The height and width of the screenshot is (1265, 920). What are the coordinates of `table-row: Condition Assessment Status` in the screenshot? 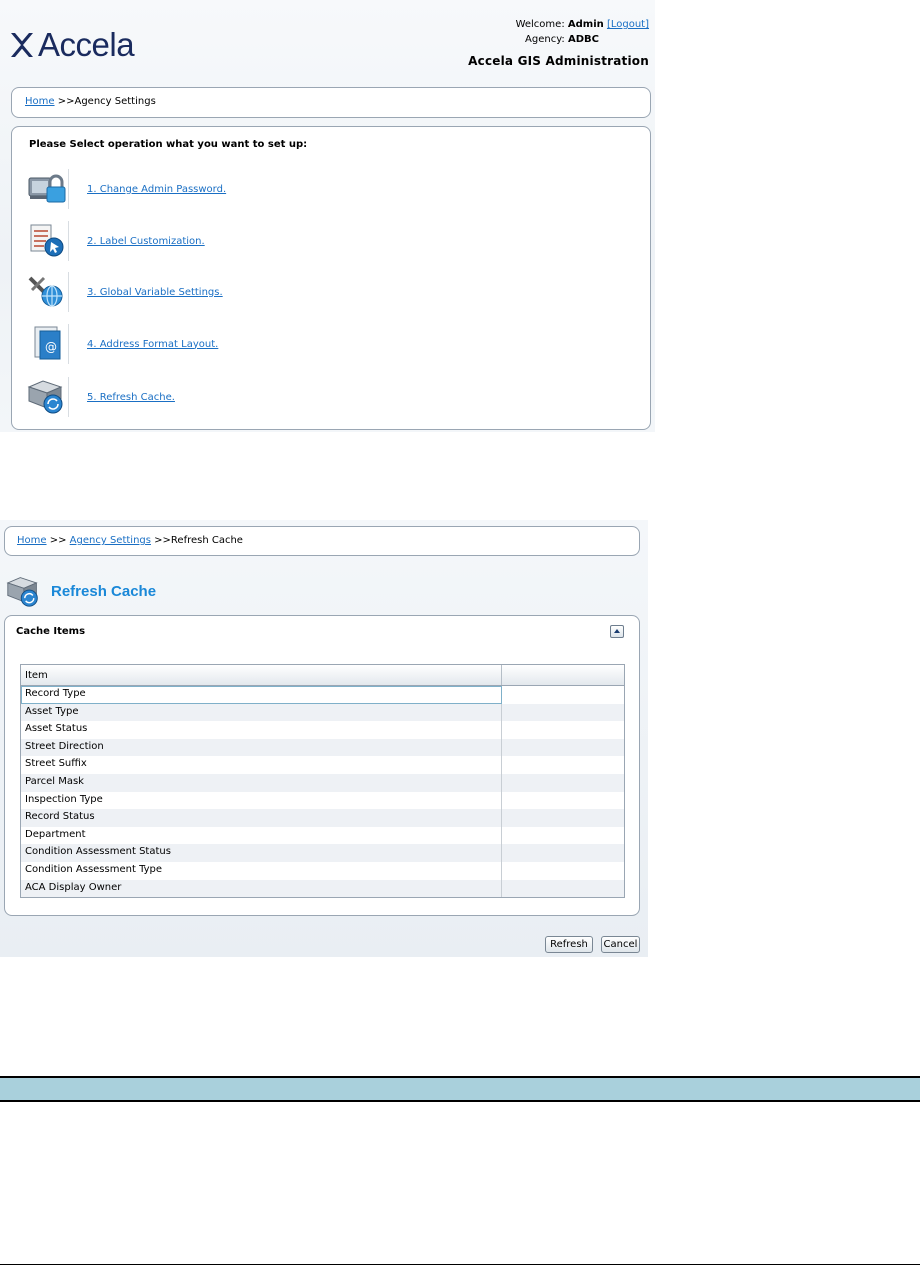 It's located at (322, 853).